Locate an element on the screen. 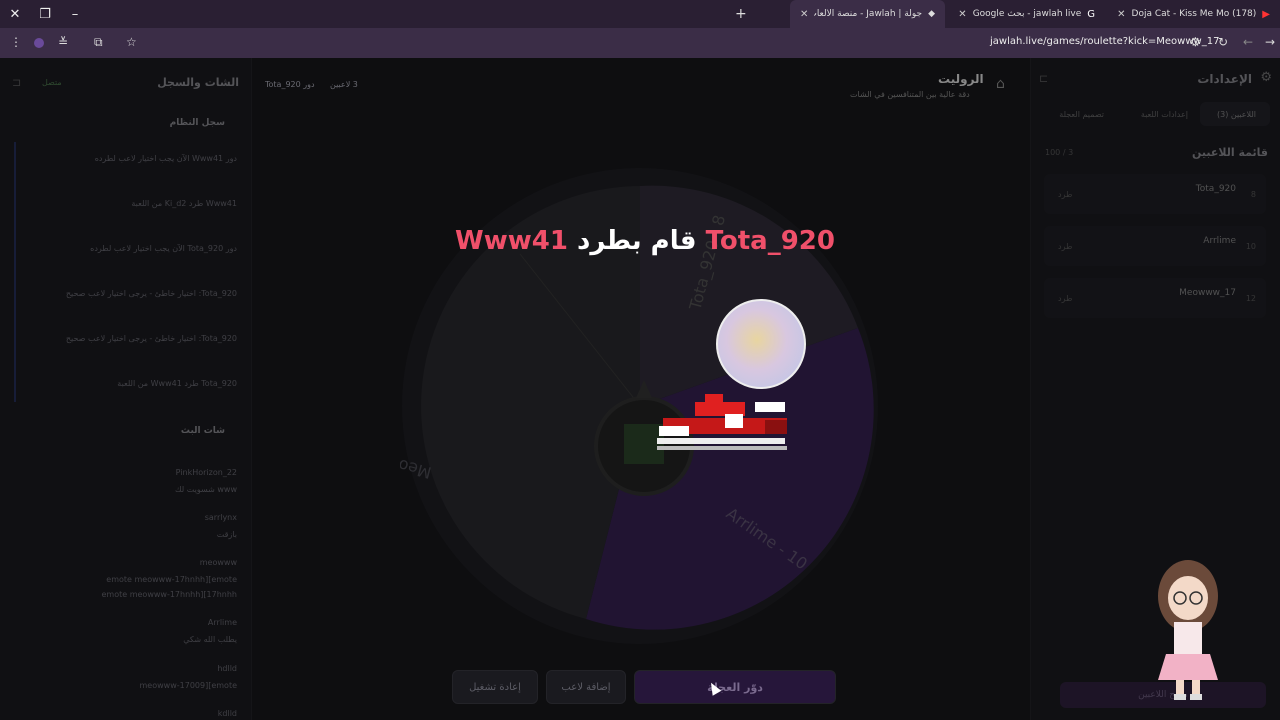 Image resolution: width=1280 pixels, height=720 pixels. home-icon: ⌂ is located at coordinates (1000, 84).